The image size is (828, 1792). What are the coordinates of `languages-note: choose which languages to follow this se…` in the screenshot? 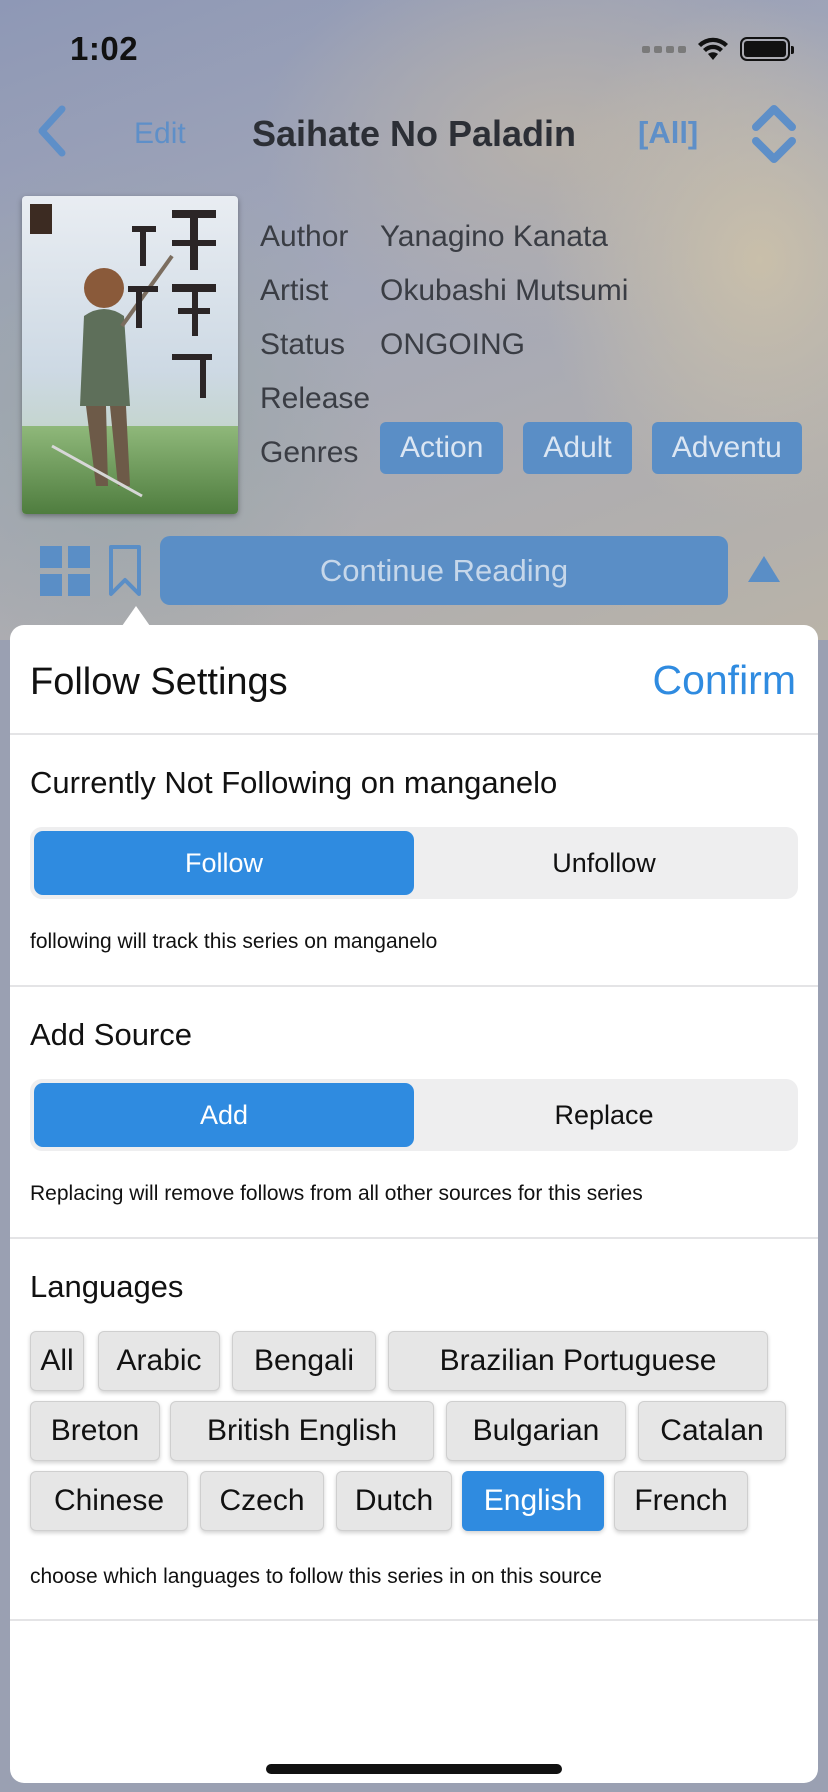 It's located at (316, 1576).